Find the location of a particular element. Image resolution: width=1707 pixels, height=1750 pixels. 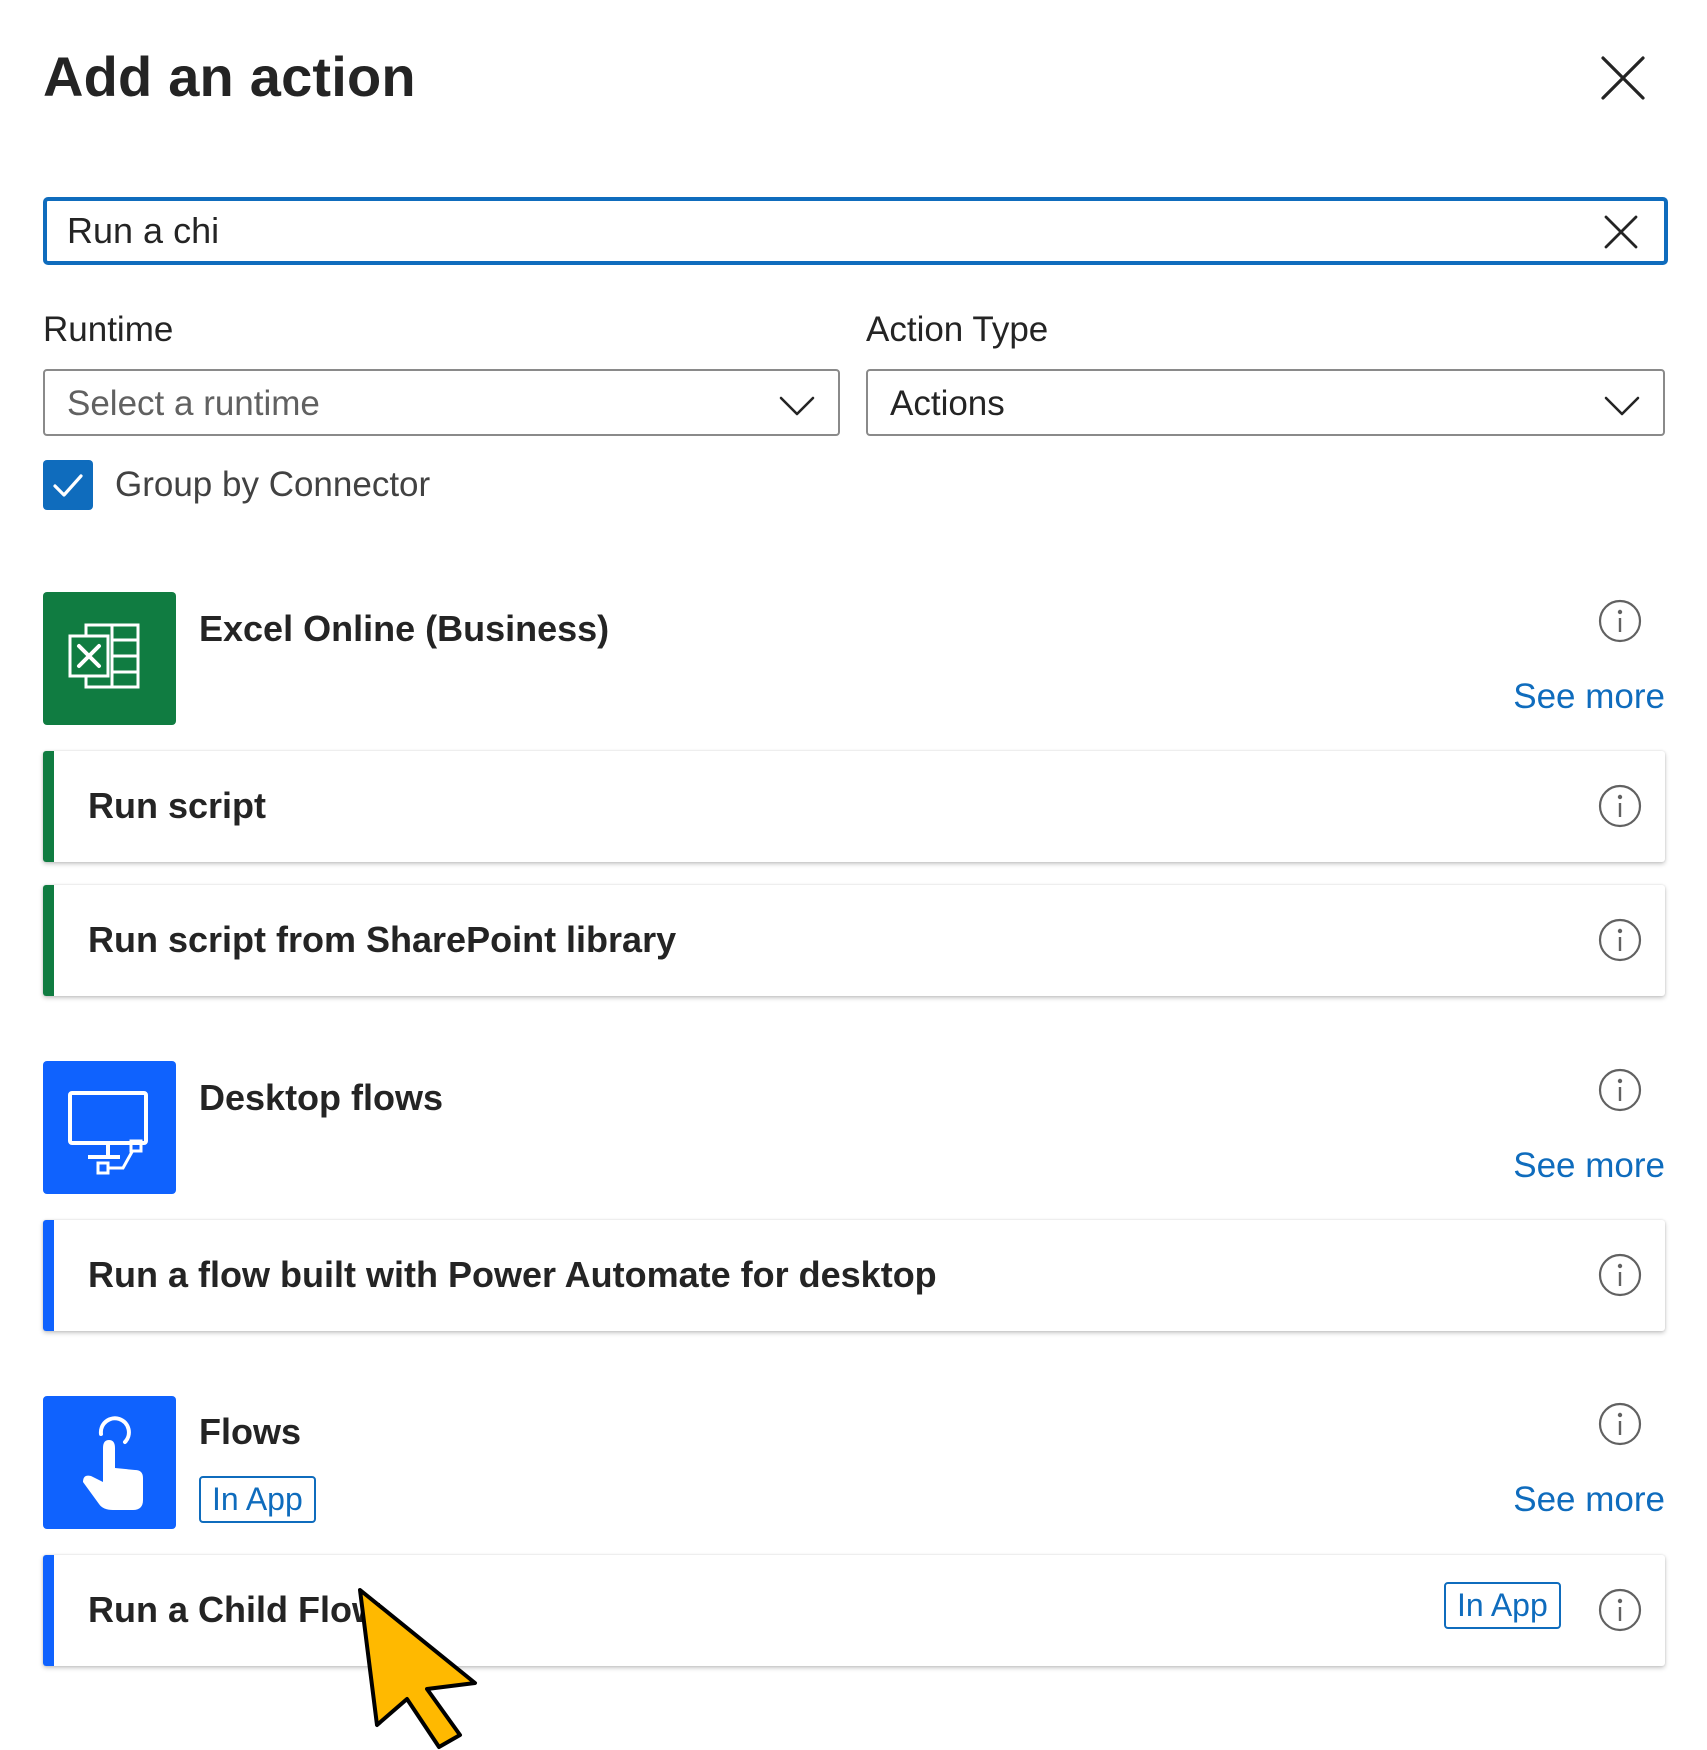

close-icon is located at coordinates (1623, 78).